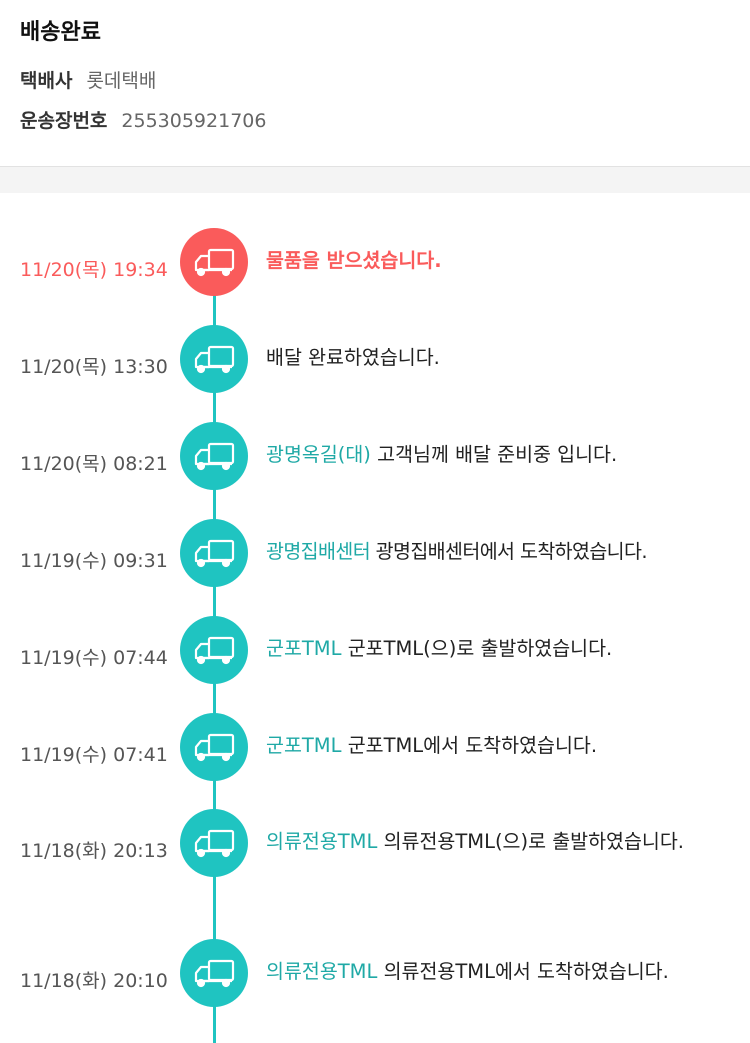  I want to click on section-divider, so click(375, 180).